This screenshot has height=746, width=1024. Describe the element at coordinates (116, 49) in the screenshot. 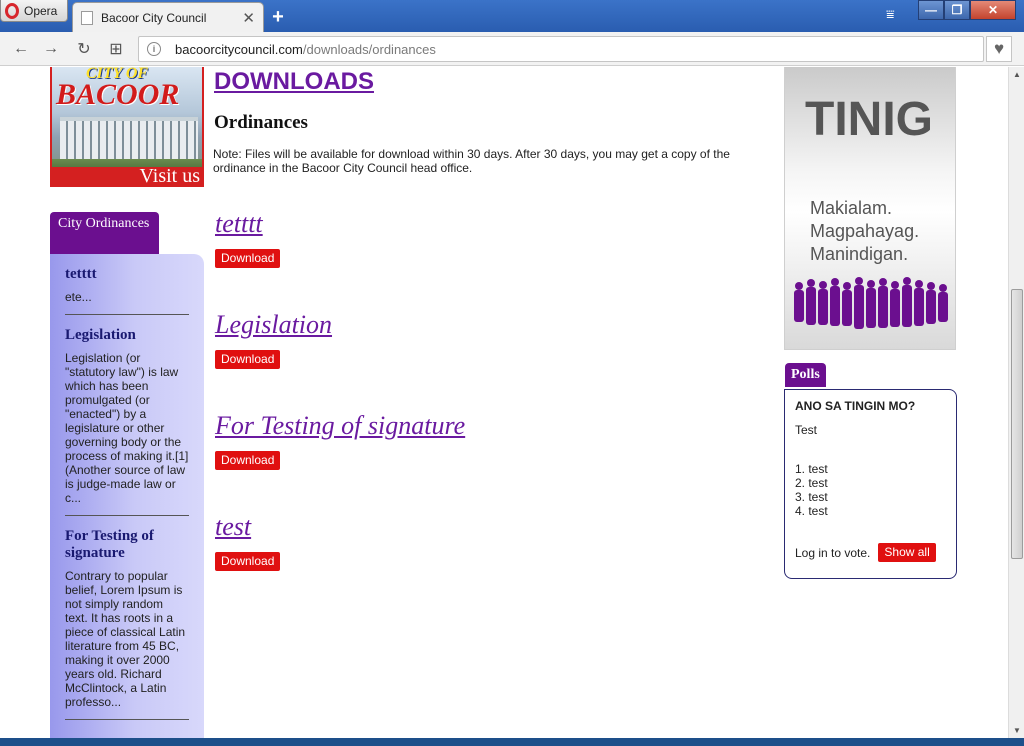

I see `apps-icon: ⊞` at that location.